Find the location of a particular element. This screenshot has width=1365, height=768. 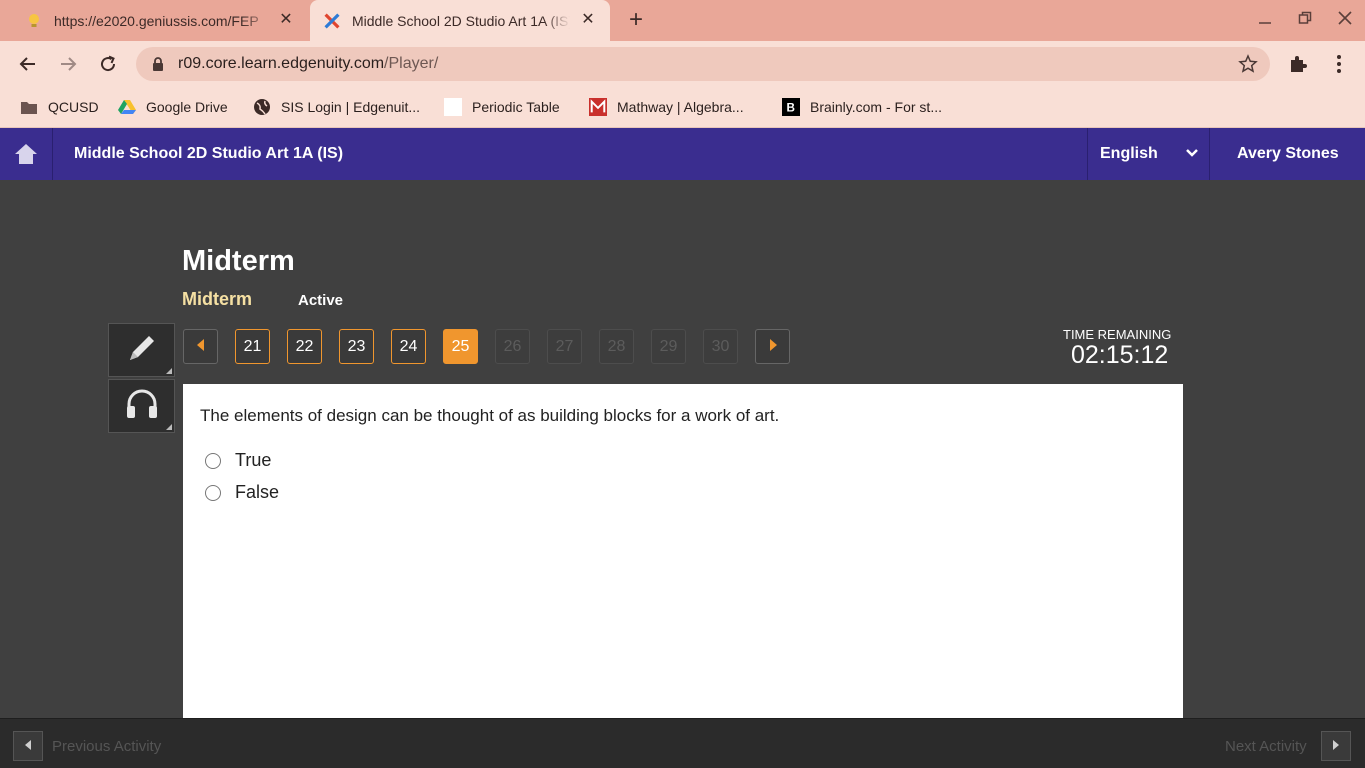

page-title: Midterm is located at coordinates (238, 261).